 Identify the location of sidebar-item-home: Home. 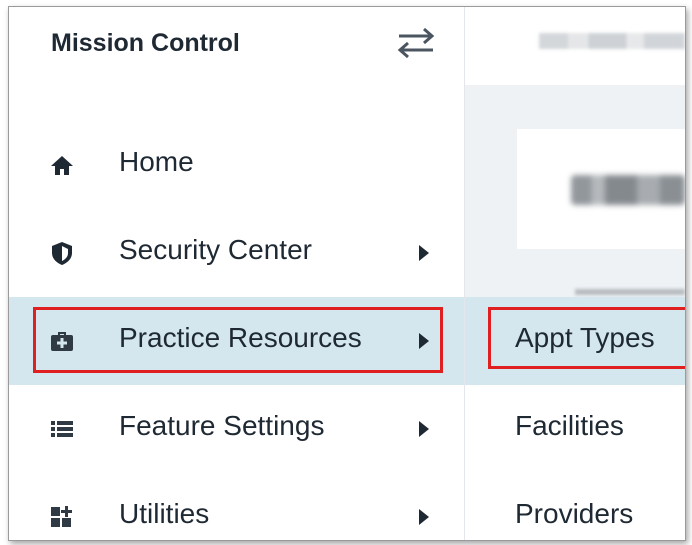
(236, 165).